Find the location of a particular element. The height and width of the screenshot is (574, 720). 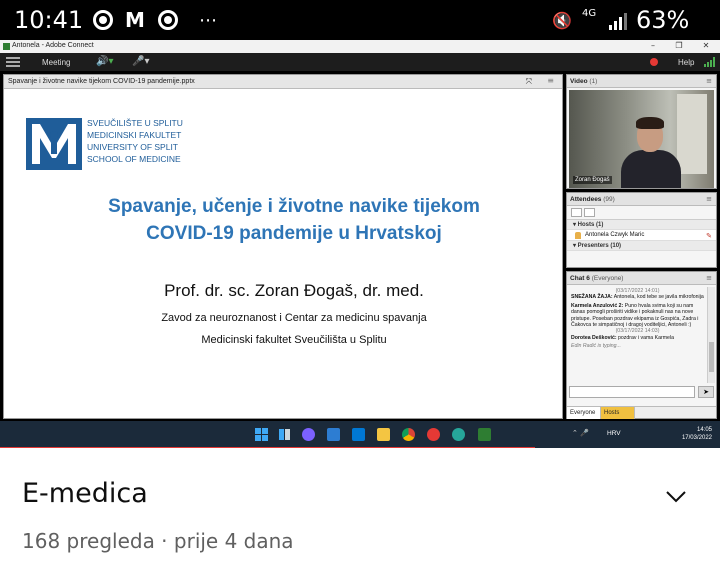

tab-hosts: Hosts is located at coordinates (618, 413).